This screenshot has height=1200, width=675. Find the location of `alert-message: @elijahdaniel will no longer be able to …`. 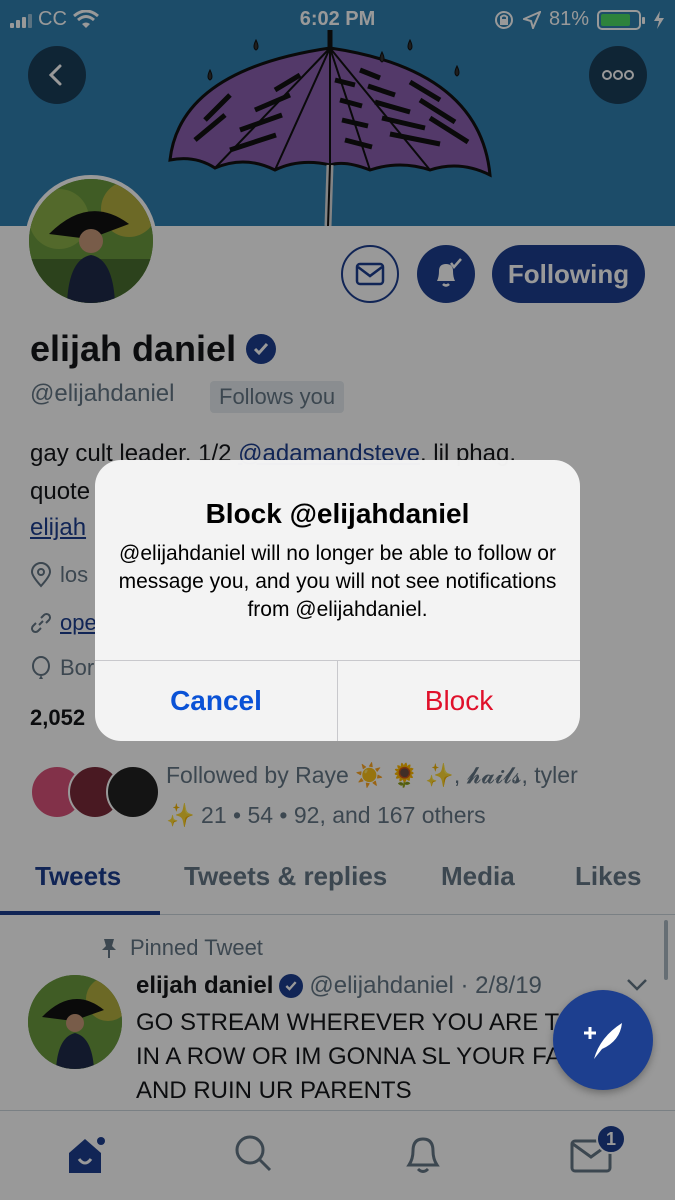

alert-message: @elijahdaniel will no longer be able to … is located at coordinates (337, 581).